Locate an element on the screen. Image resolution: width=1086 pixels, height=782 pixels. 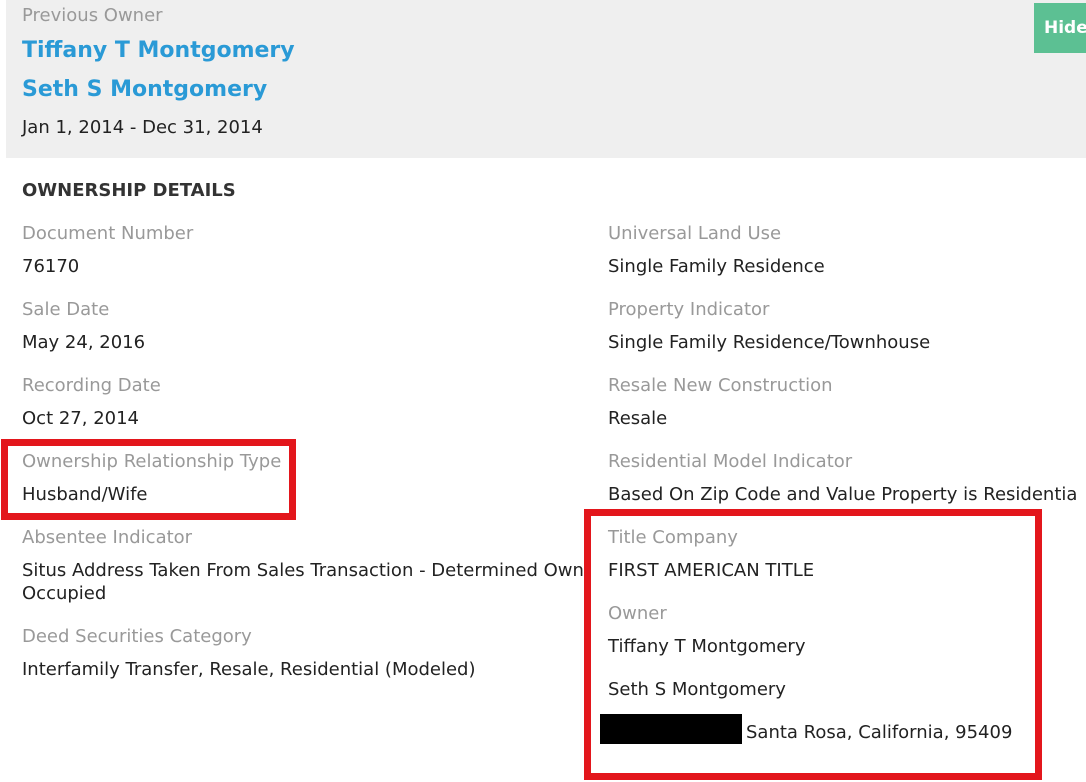
previous-owner-link-1: Tiffany T Montgomery is located at coordinates (158, 50).